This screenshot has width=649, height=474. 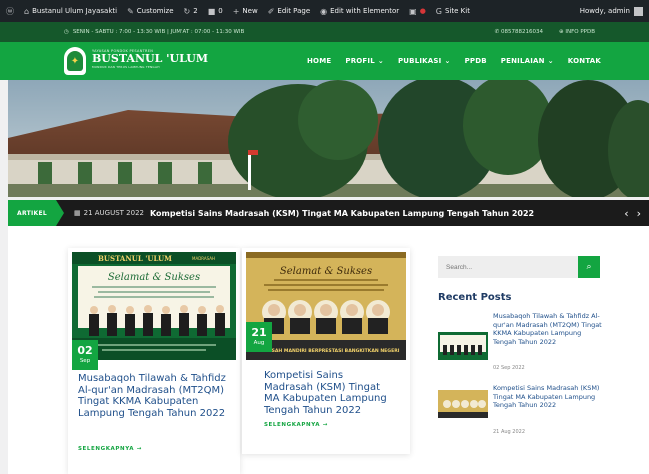 I want to click on pencil-icon: ✐, so click(x=271, y=11).